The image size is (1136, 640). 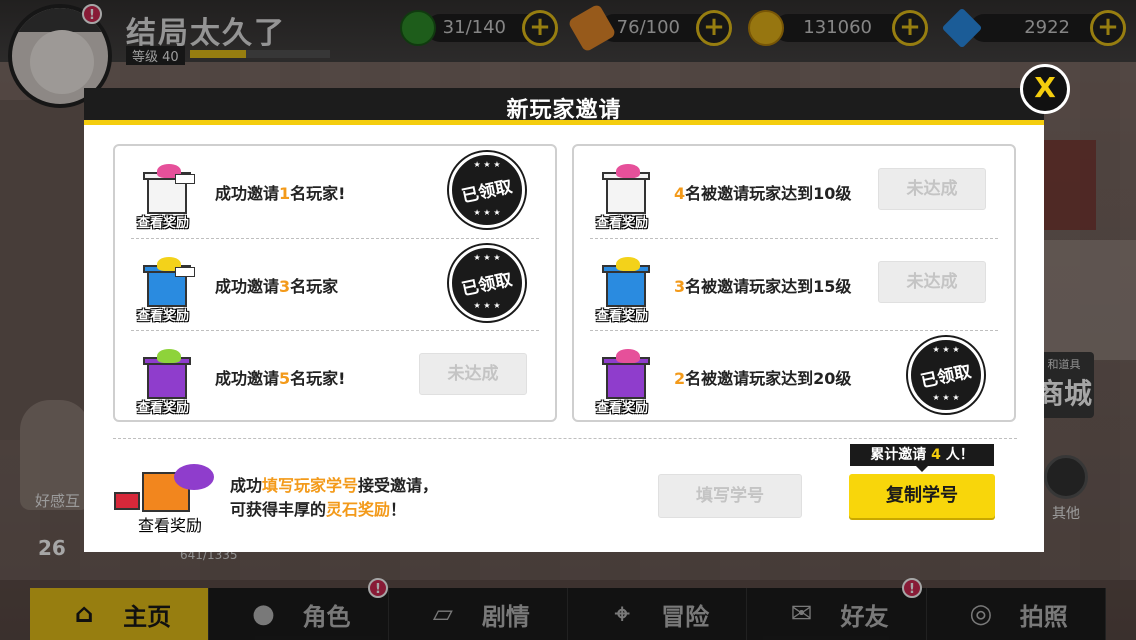 I want to click on reward-condition: 成功邀请3名玩家, so click(x=276, y=285).